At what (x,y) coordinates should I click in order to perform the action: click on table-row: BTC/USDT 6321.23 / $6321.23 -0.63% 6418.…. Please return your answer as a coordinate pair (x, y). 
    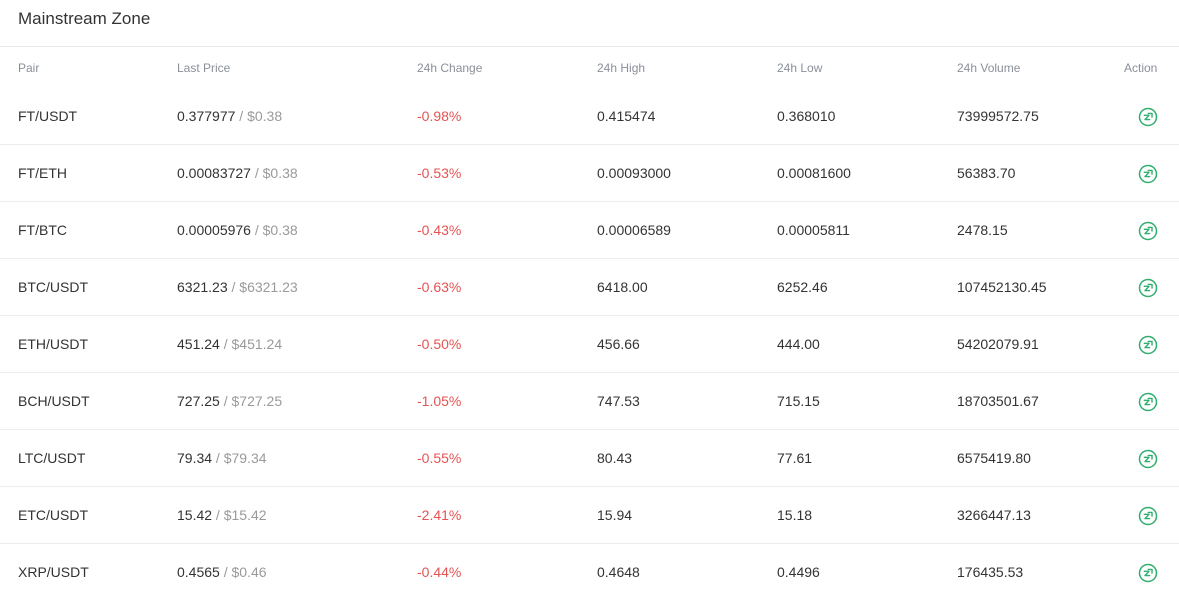
    Looking at the image, I should click on (589, 287).